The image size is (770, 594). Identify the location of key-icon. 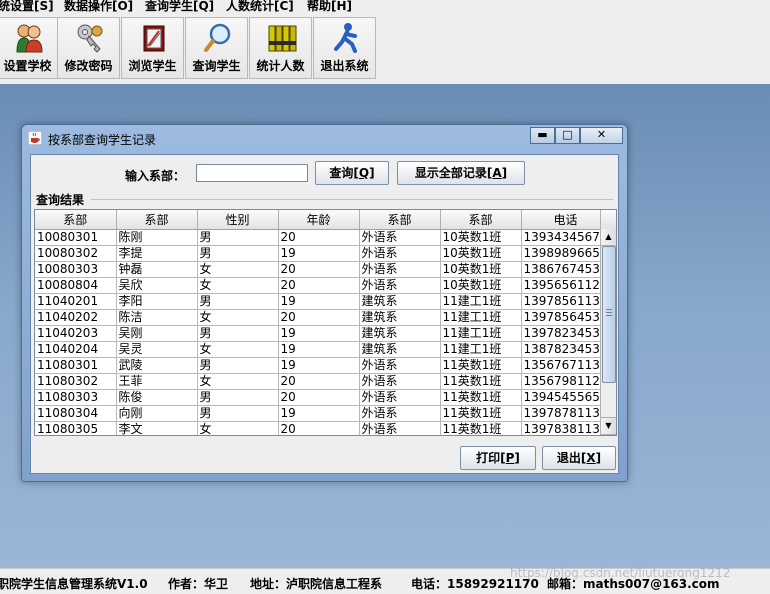
(90, 38).